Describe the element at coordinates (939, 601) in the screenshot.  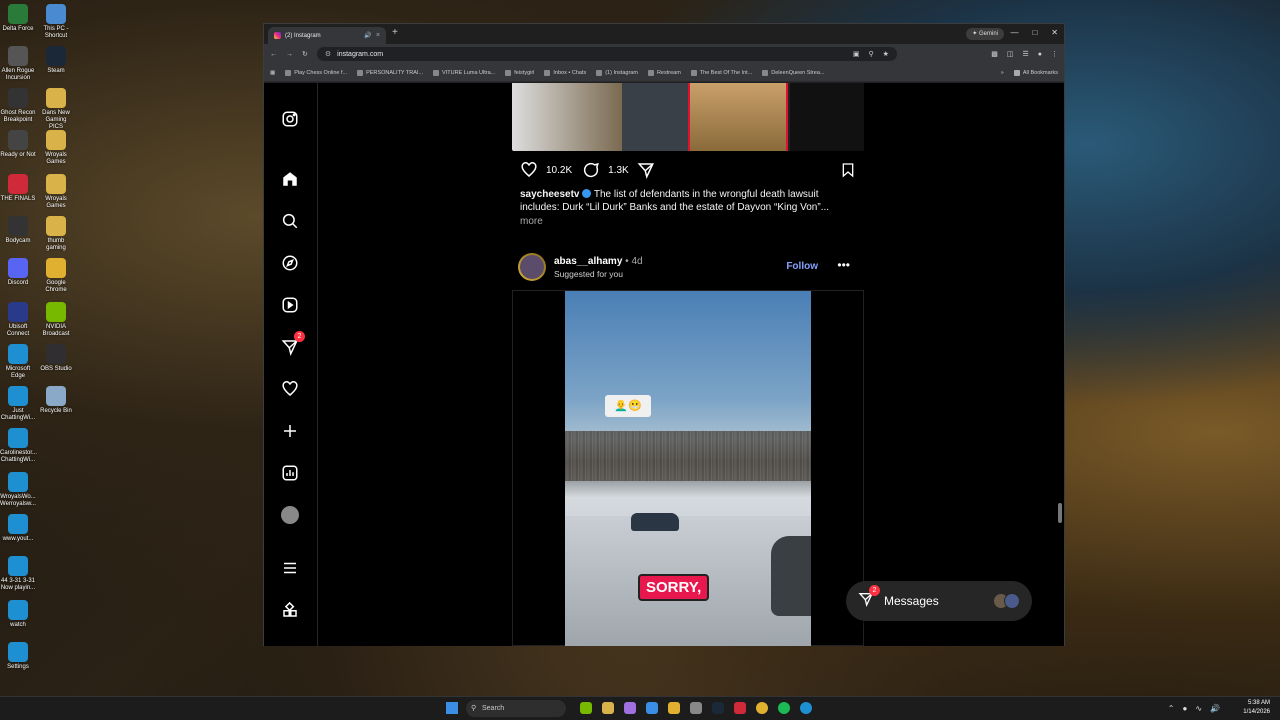
I see `messages-button: 2 Messages` at that location.